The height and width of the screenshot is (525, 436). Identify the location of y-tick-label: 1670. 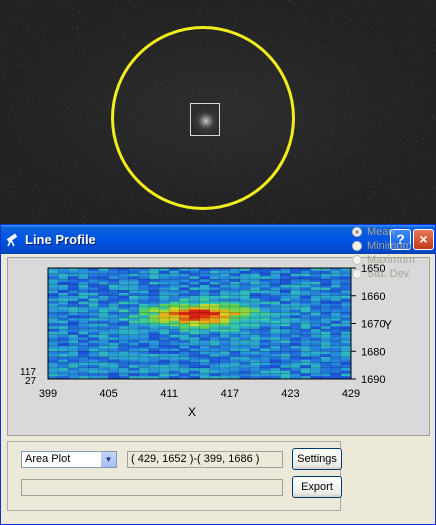
(373, 325).